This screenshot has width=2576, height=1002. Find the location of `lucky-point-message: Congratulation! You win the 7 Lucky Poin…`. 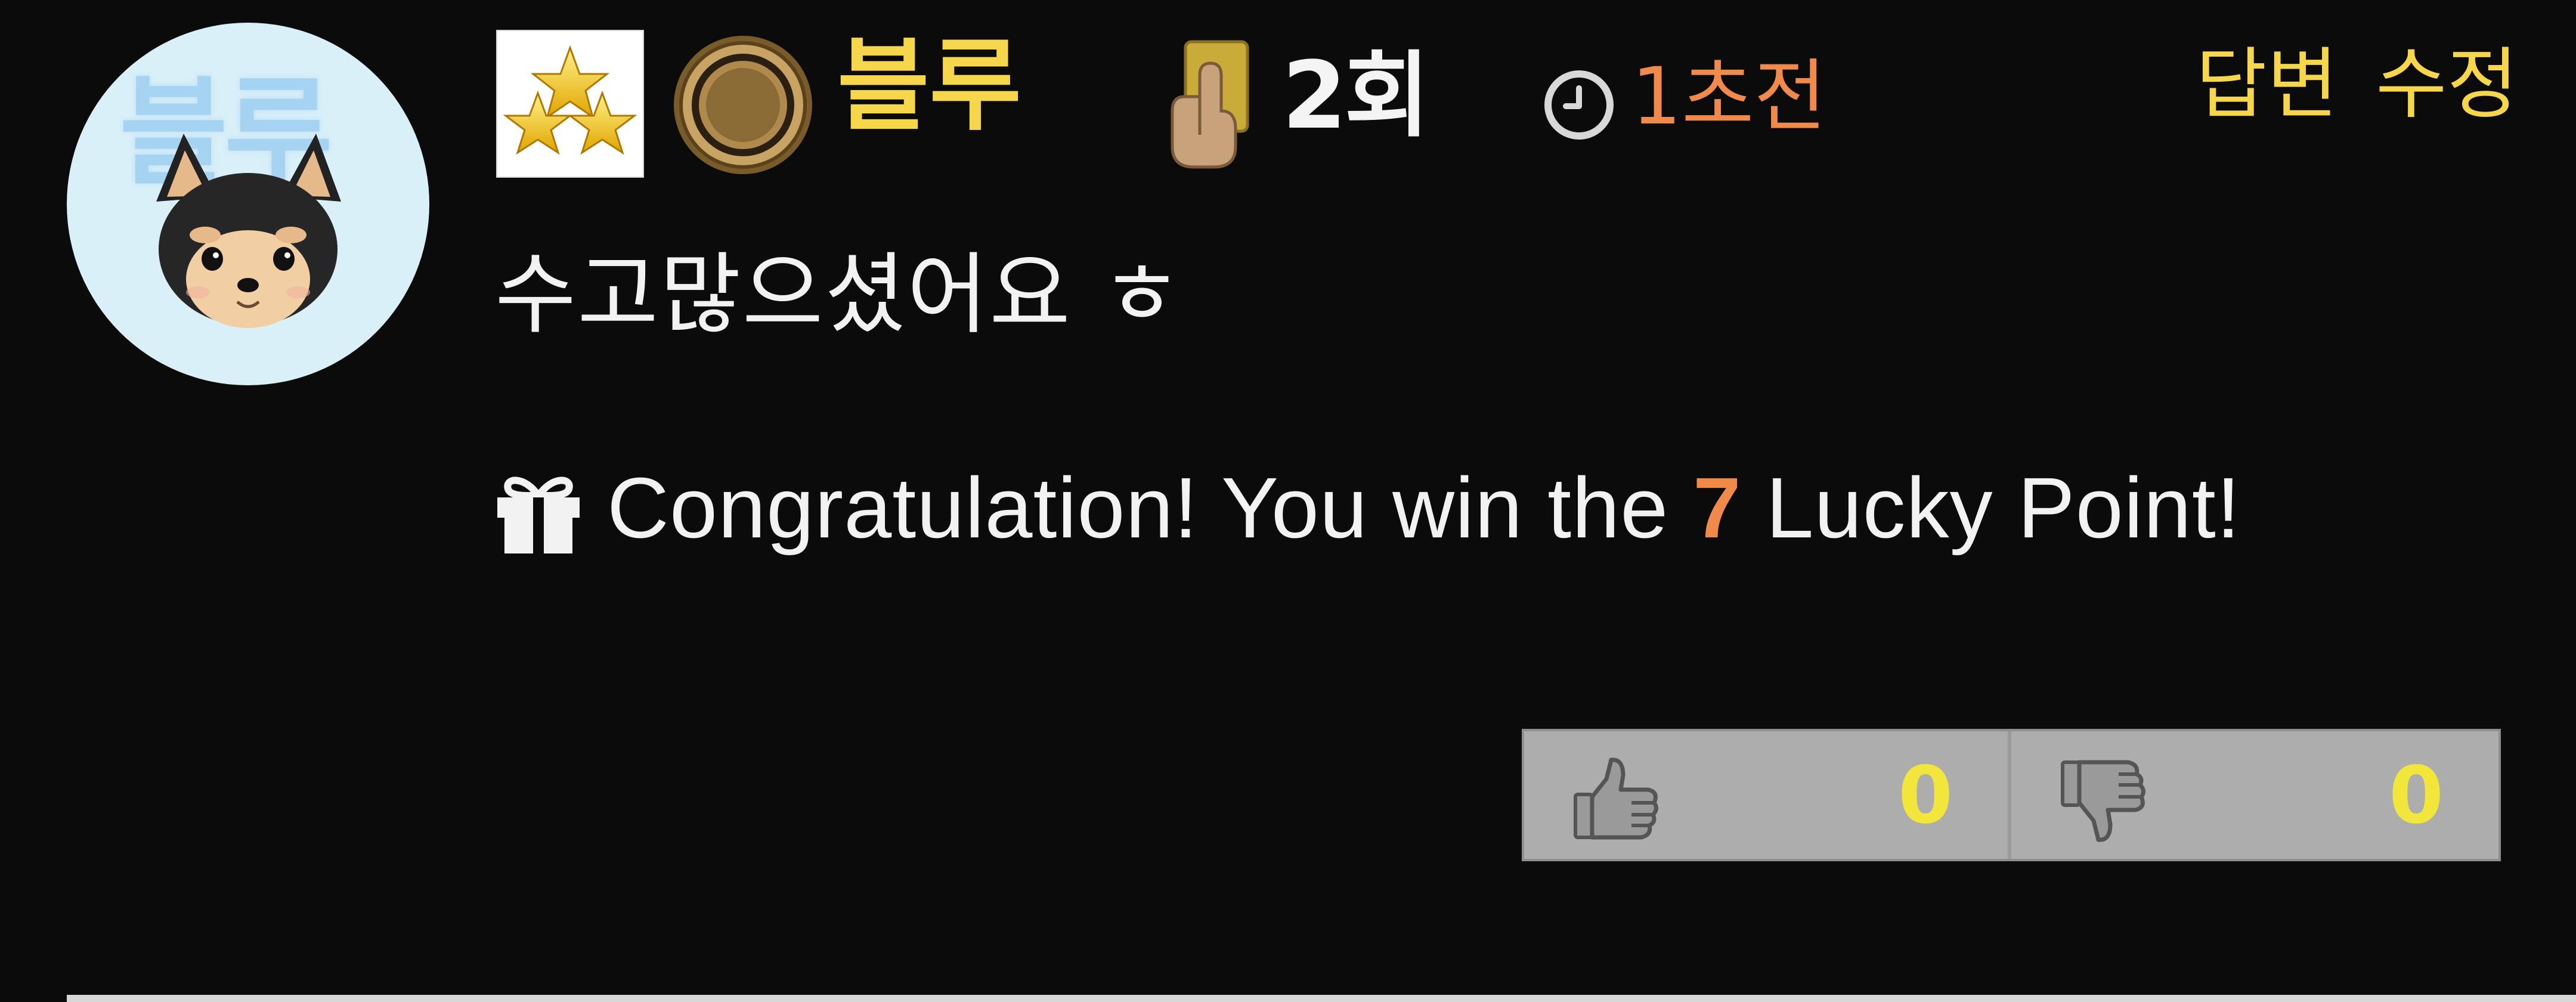

lucky-point-message: Congratulation! You win the 7 Lucky Poin… is located at coordinates (1424, 508).